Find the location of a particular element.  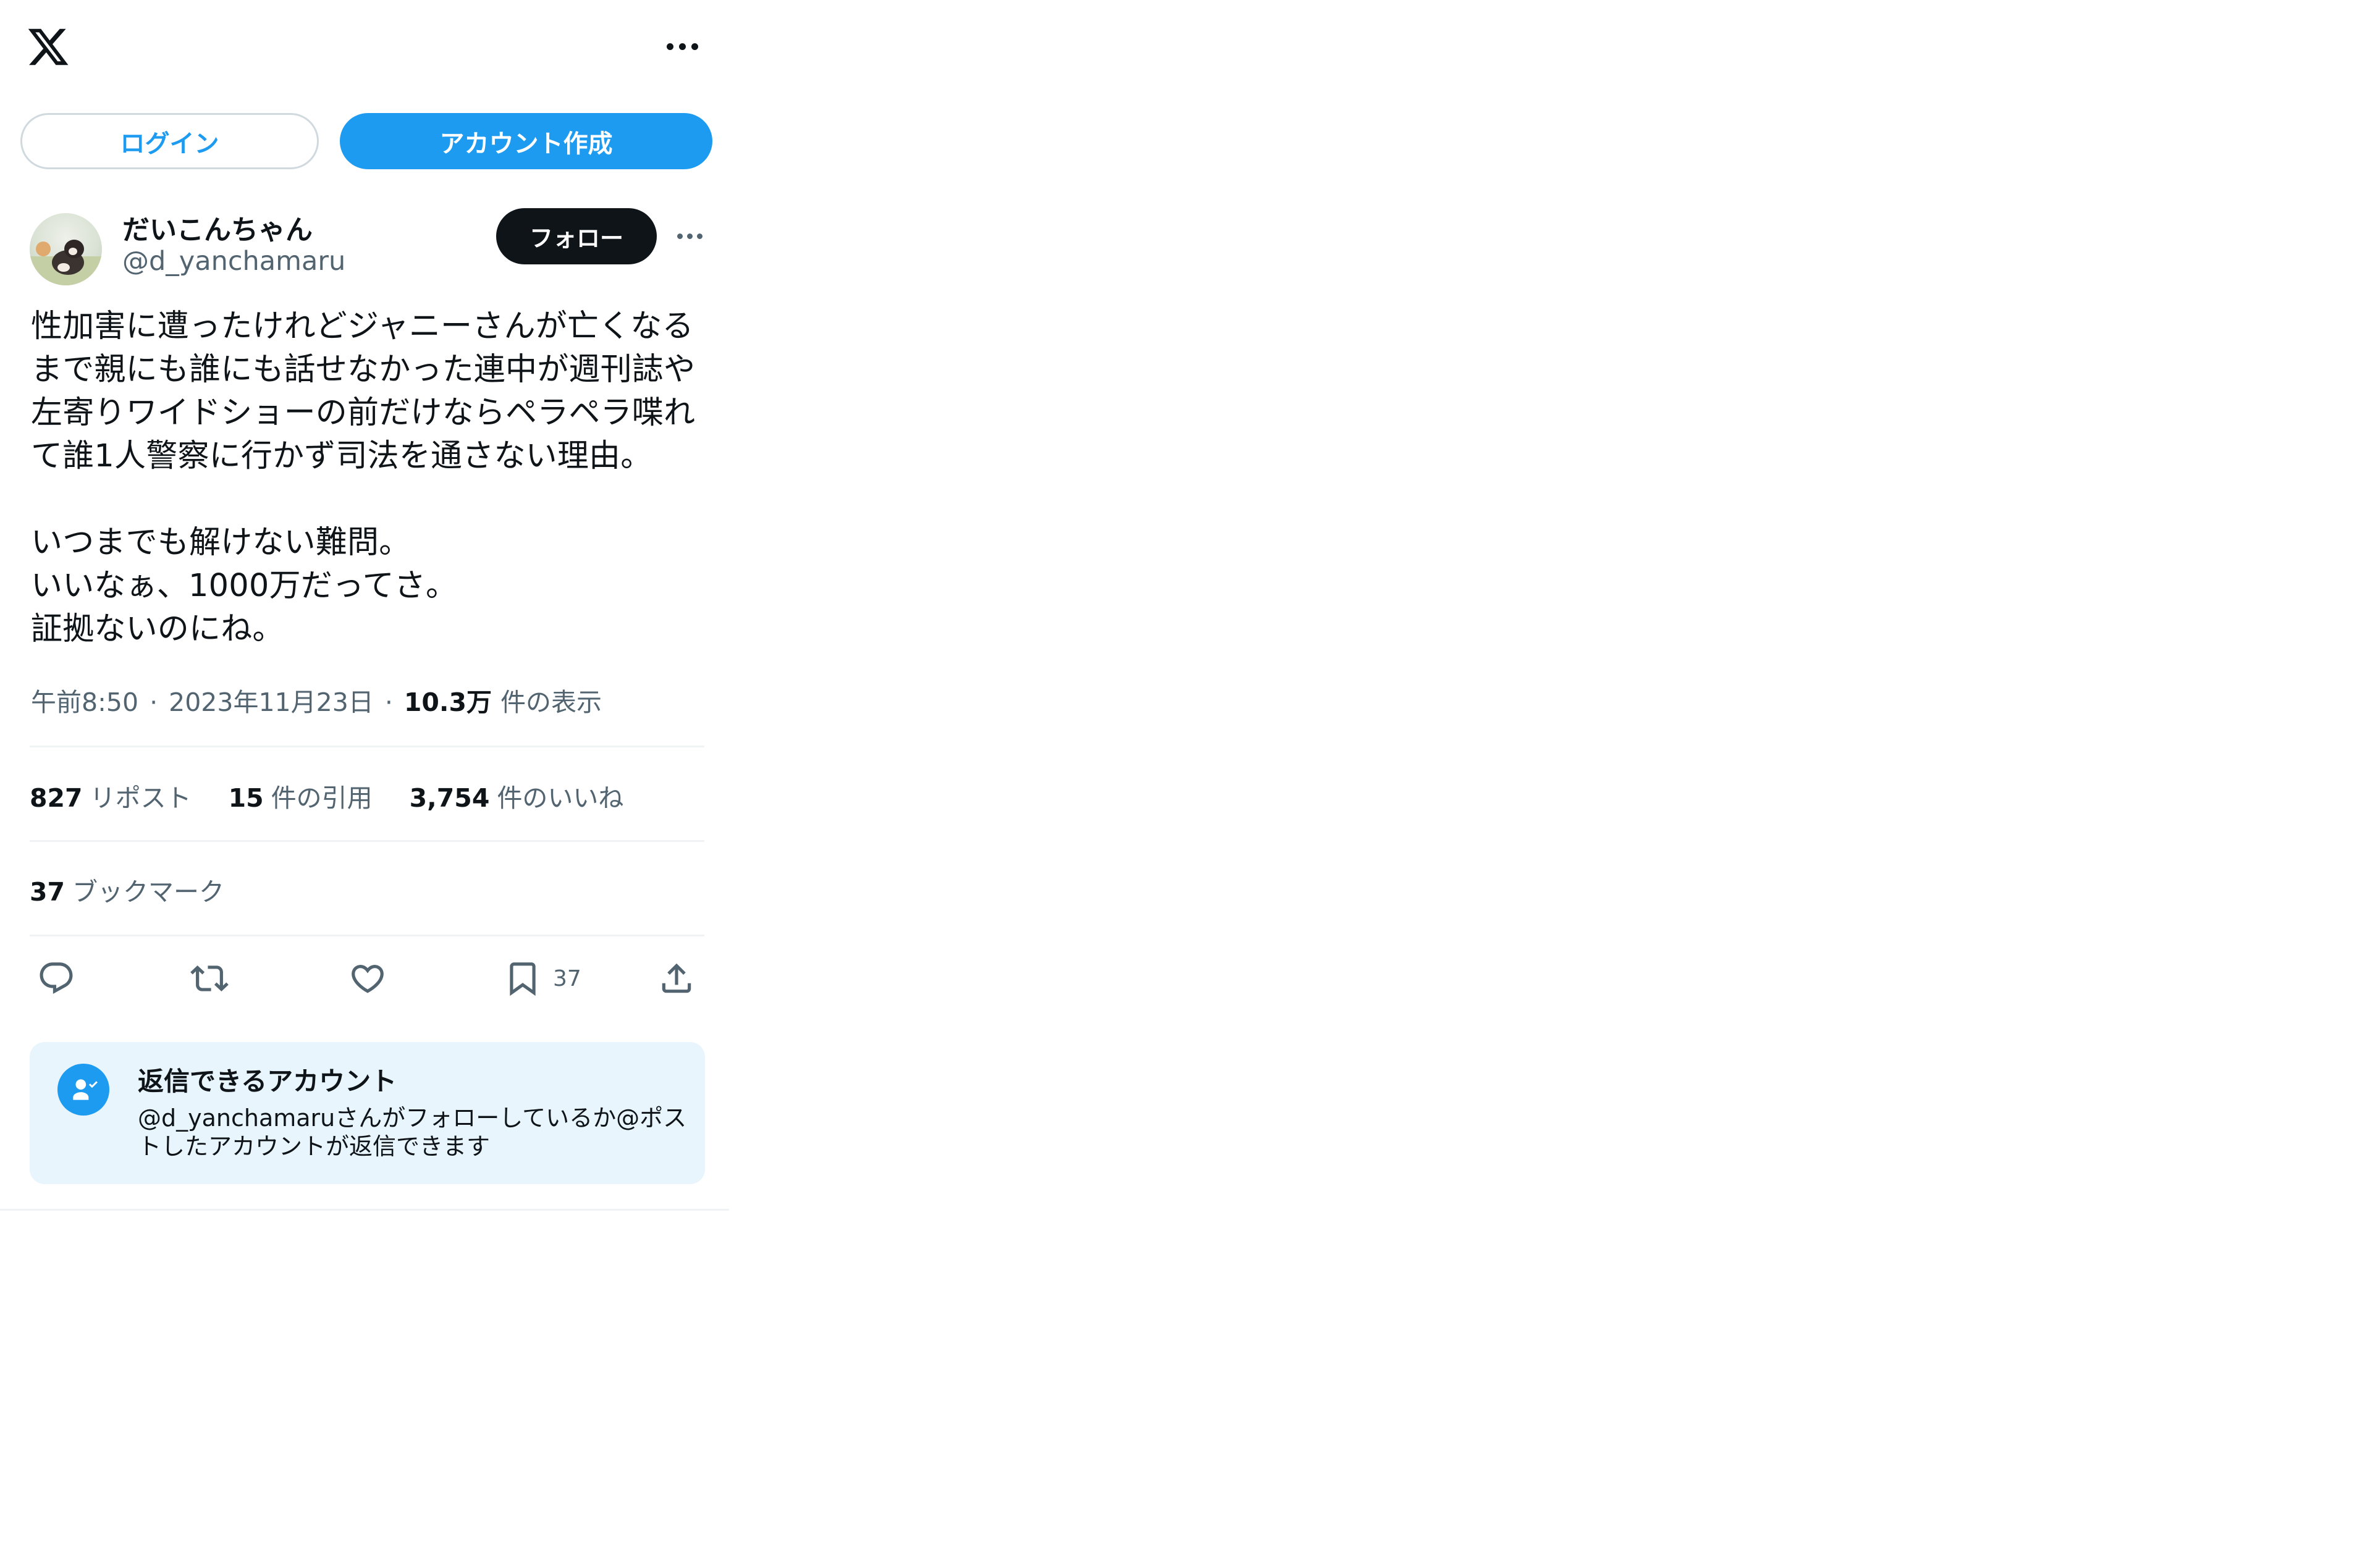

more-horizontal-icon is located at coordinates (682, 46).